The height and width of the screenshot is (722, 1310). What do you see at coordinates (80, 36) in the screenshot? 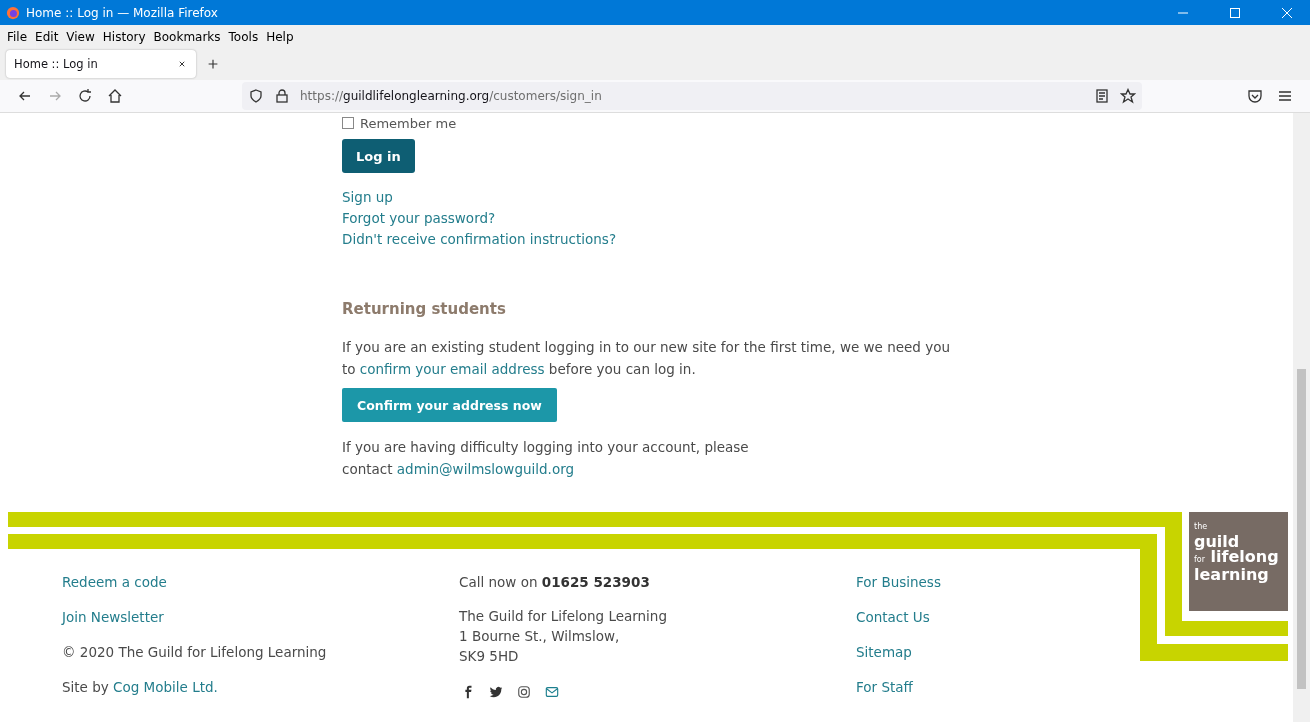
I see `menu-item: View` at bounding box center [80, 36].